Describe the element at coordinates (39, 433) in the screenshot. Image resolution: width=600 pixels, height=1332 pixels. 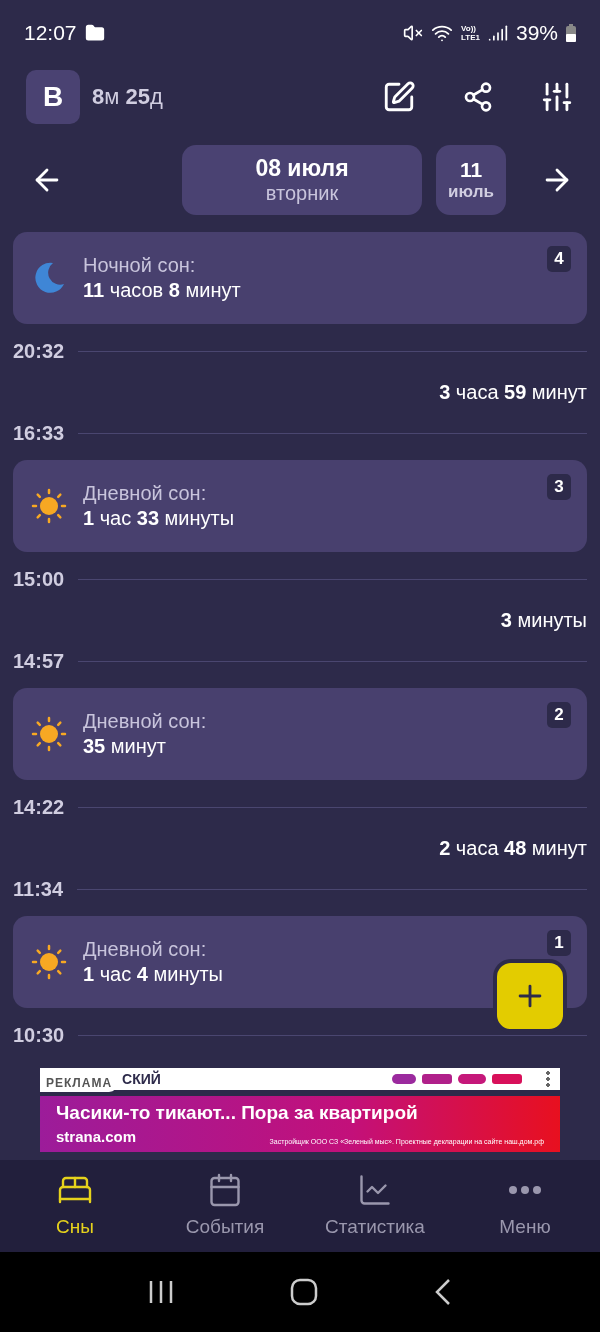
I see `time-label: 16:33` at that location.